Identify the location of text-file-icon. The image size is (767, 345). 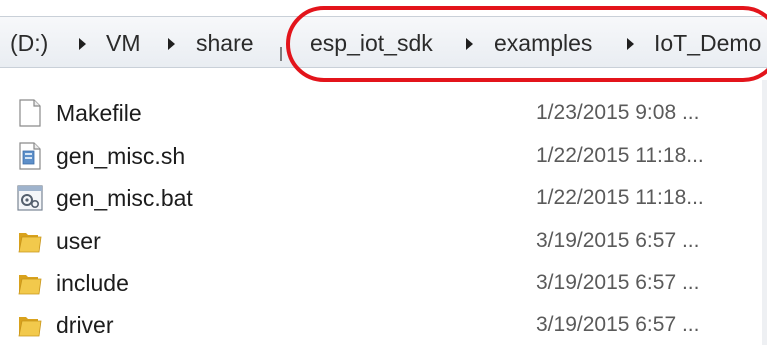
(30, 113).